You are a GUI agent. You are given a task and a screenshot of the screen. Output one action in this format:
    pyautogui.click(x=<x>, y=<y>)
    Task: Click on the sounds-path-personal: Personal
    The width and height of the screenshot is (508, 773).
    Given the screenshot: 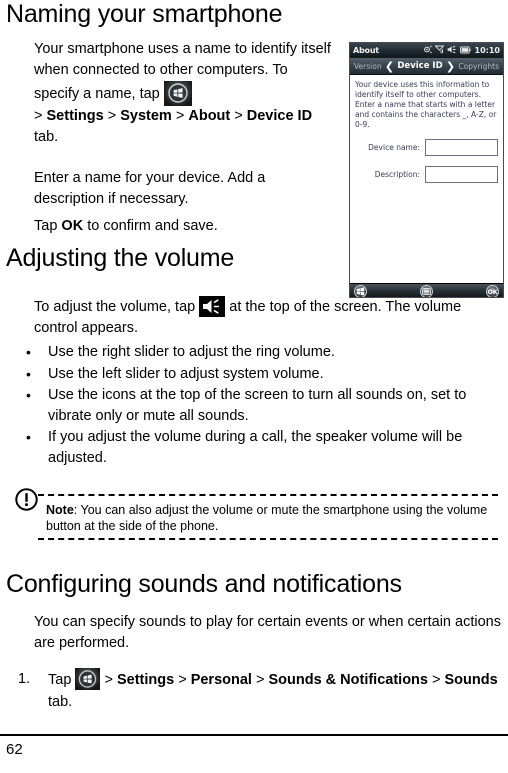 What is the action you would take?
    pyautogui.click(x=221, y=680)
    